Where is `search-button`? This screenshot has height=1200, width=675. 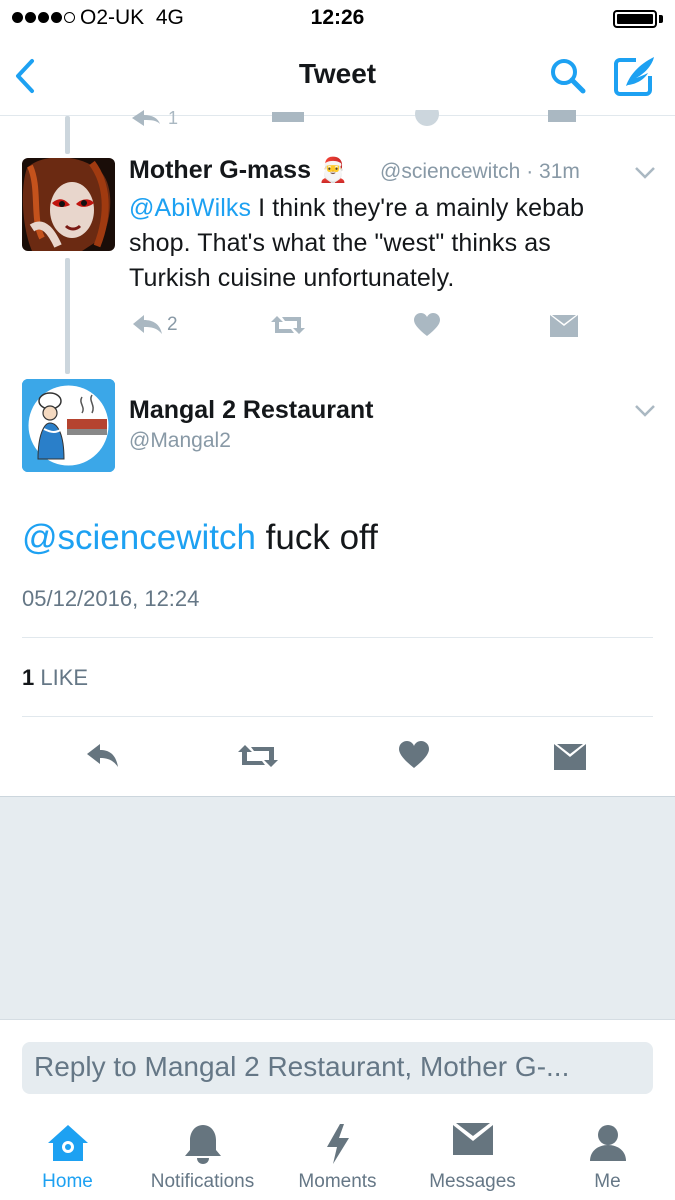 search-button is located at coordinates (568, 76).